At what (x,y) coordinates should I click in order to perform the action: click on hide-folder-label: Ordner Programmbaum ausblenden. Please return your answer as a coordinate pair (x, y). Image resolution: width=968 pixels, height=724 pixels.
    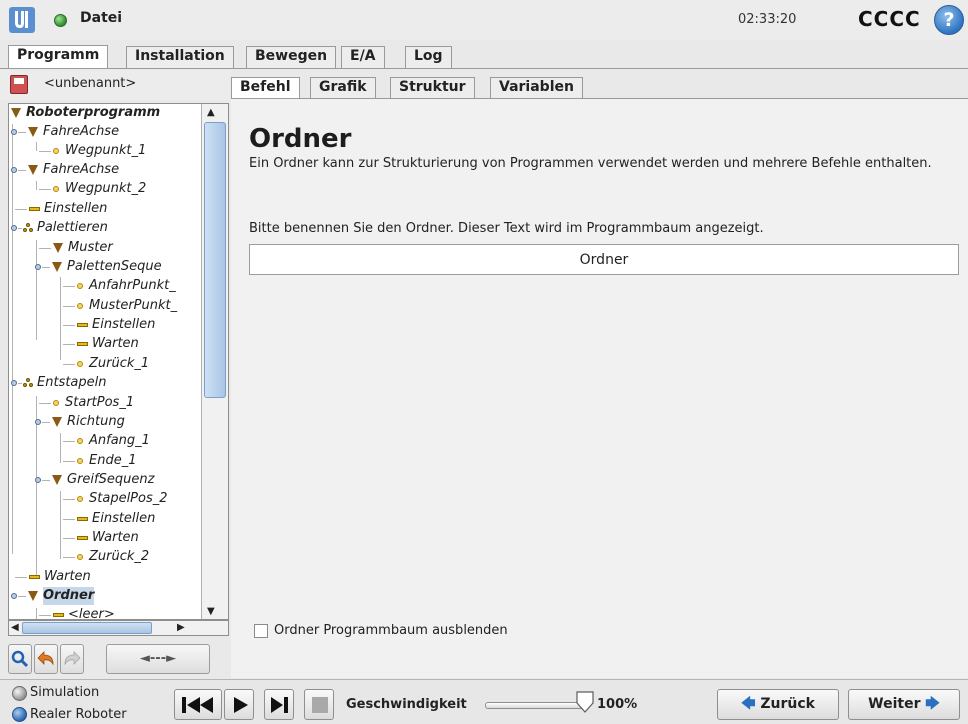
    Looking at the image, I should click on (391, 630).